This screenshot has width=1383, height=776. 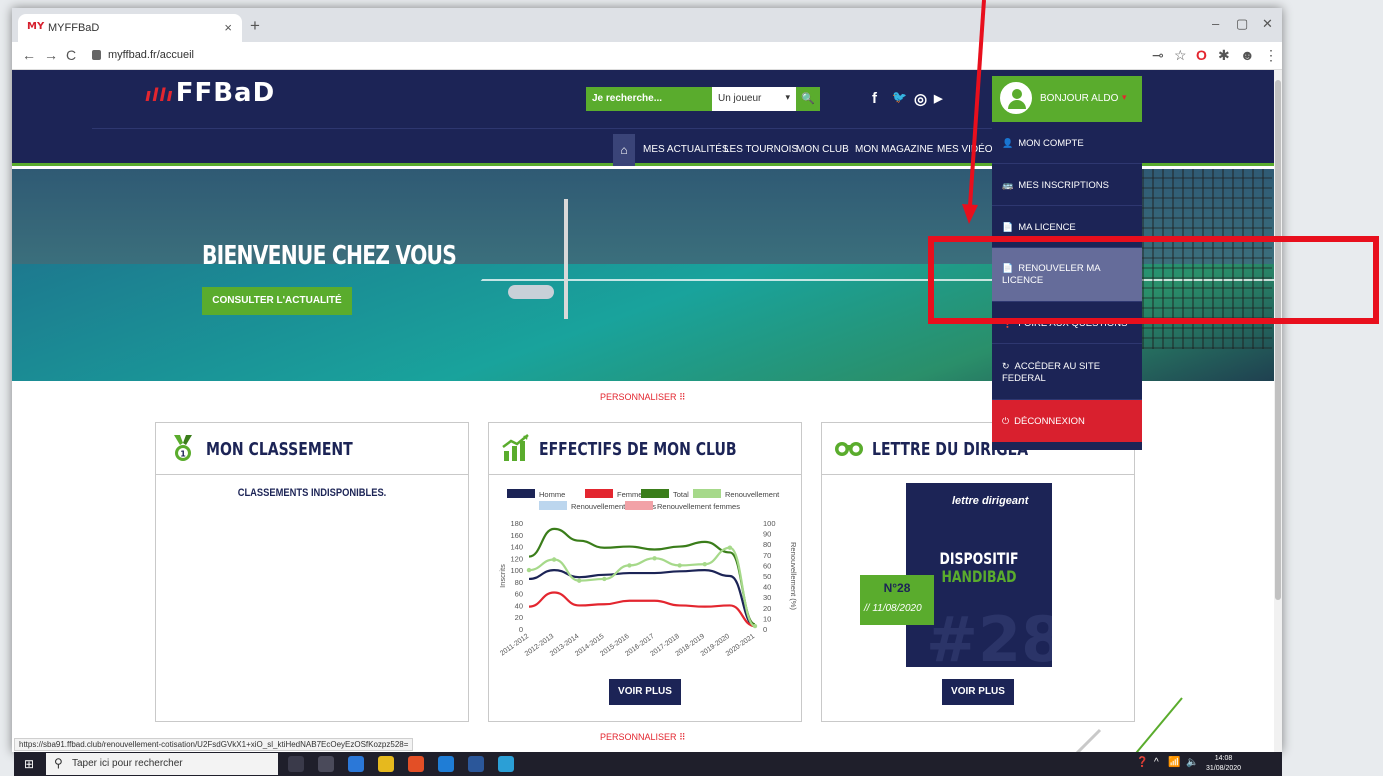 What do you see at coordinates (740, 98) in the screenshot?
I see `search-scope-value: Un joueur` at bounding box center [740, 98].